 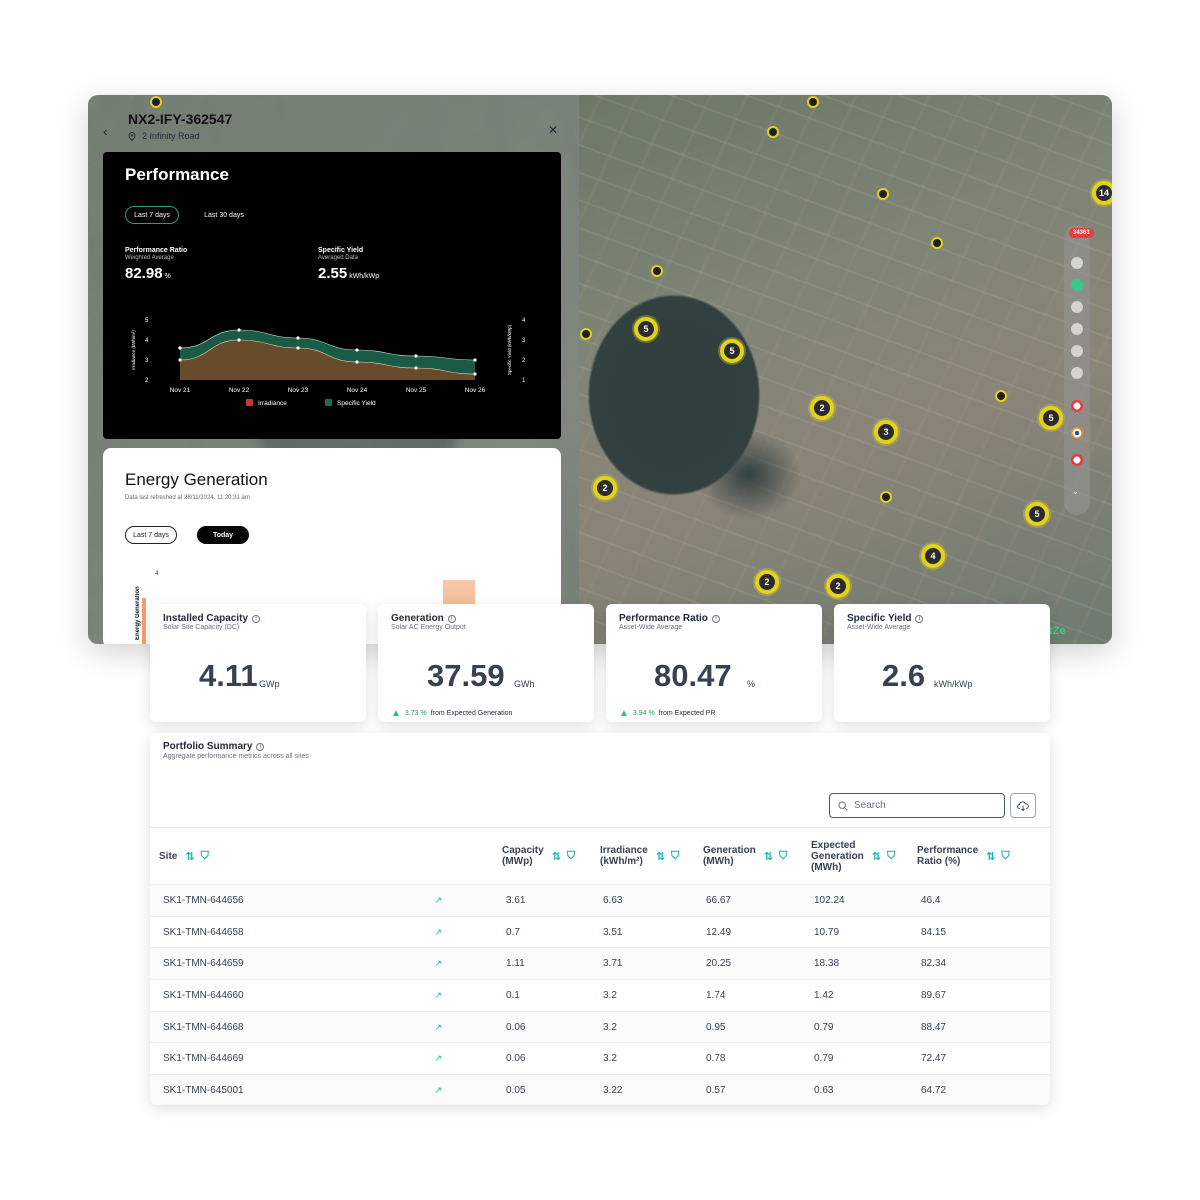 What do you see at coordinates (879, 627) in the screenshot?
I see `kpi-subtitle: Asset-Wide Average` at bounding box center [879, 627].